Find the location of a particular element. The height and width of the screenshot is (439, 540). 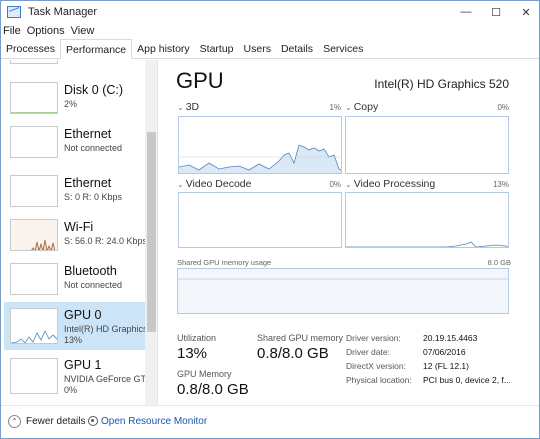

shared-memory-graph is located at coordinates (343, 291).